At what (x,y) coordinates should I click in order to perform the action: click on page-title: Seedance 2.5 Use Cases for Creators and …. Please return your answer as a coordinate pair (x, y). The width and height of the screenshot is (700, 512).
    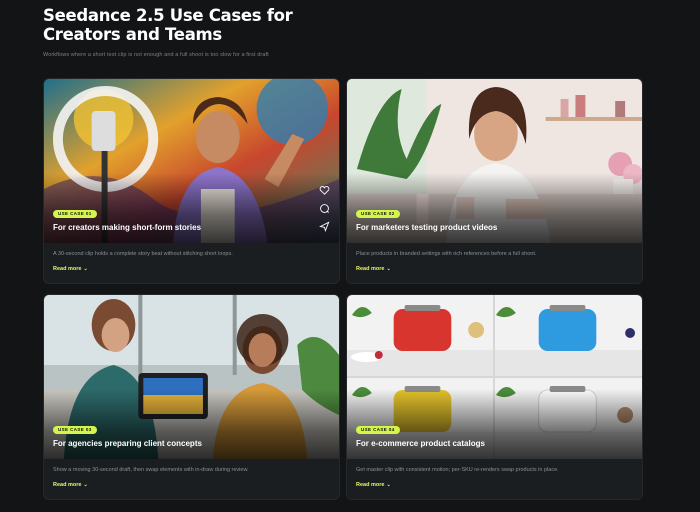
    Looking at the image, I should click on (243, 25).